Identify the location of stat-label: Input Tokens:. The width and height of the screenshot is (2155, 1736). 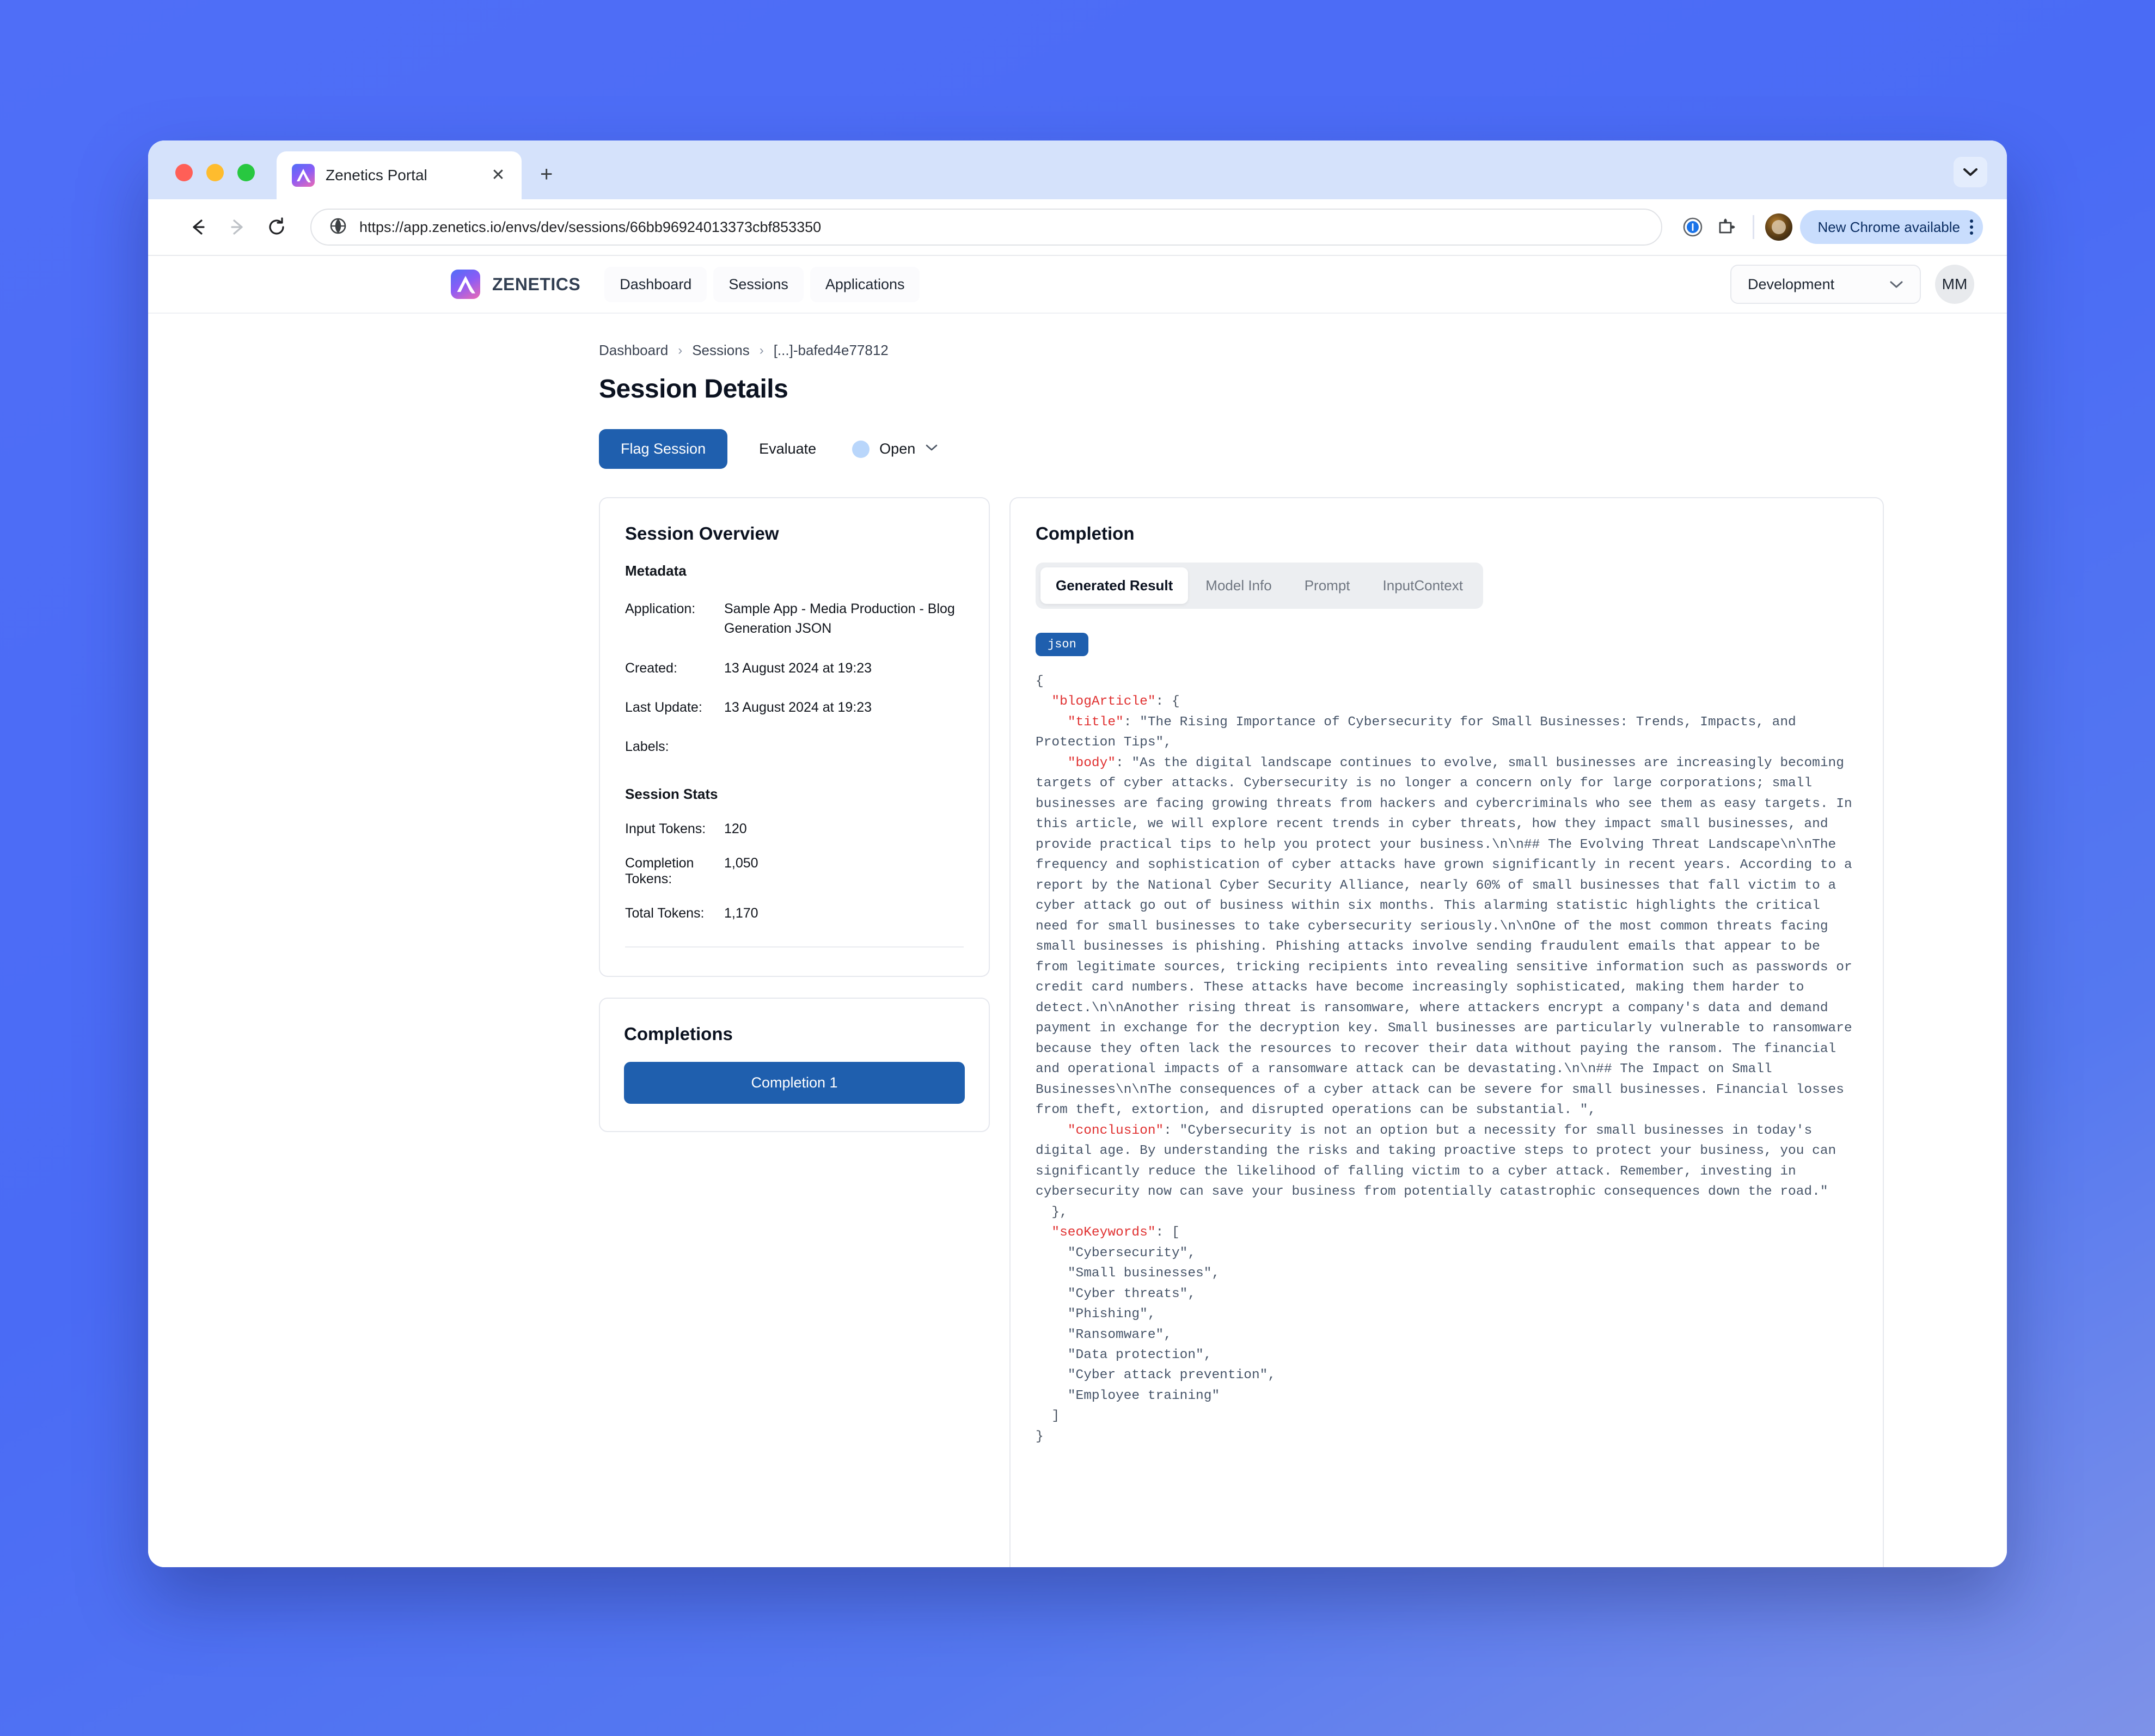
(665, 829).